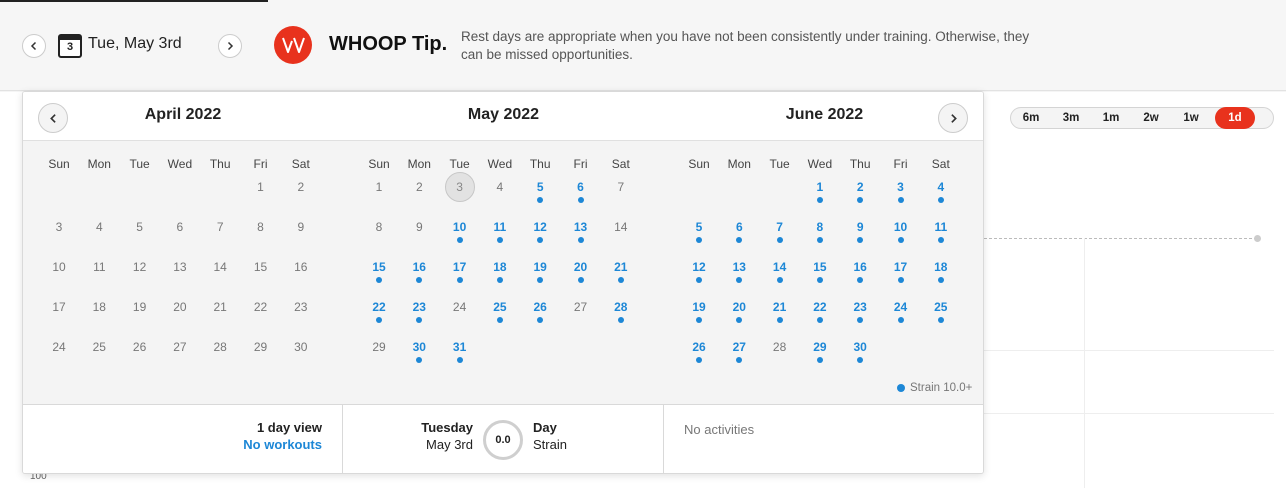  Describe the element at coordinates (953, 118) in the screenshot. I see `next-month-button` at that location.